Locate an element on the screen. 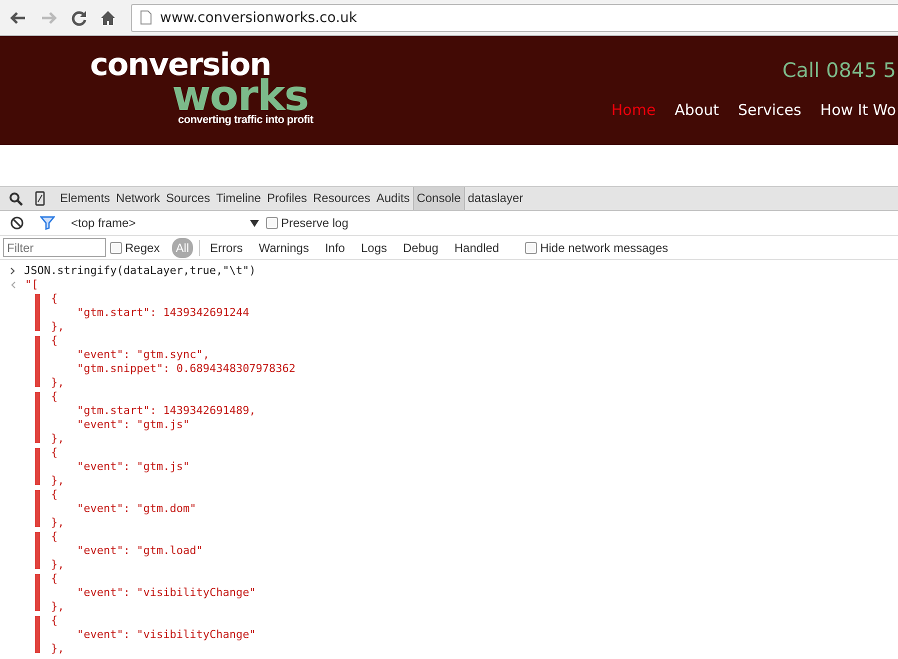 Image resolution: width=898 pixels, height=659 pixels. address-bar: www.conversionworks.co.uk is located at coordinates (514, 18).